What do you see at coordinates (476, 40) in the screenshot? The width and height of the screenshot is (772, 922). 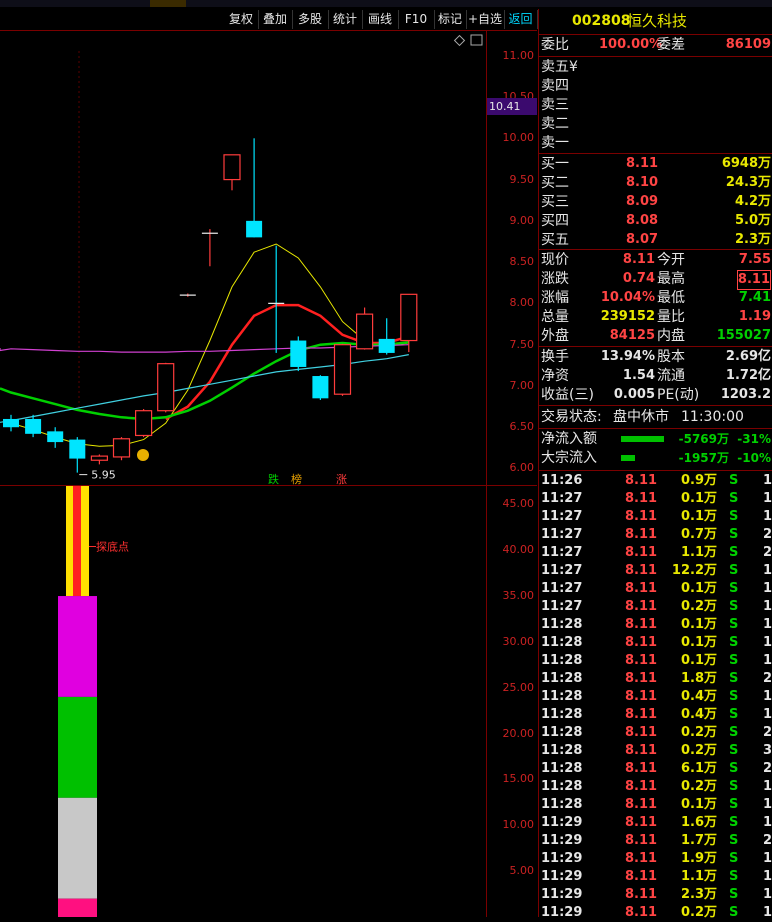 I see `window-icon` at bounding box center [476, 40].